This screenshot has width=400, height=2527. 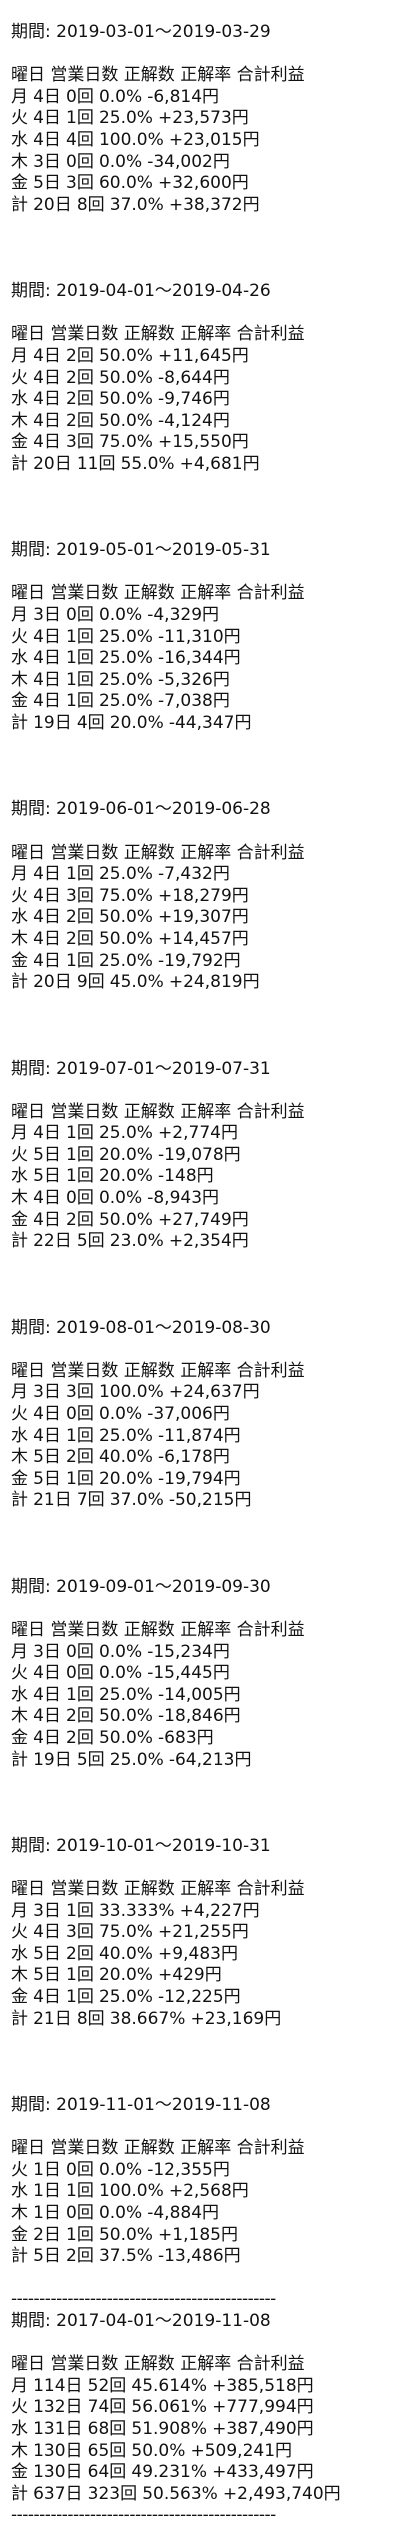 I want to click on total-profit: +4,681円, so click(x=219, y=463).